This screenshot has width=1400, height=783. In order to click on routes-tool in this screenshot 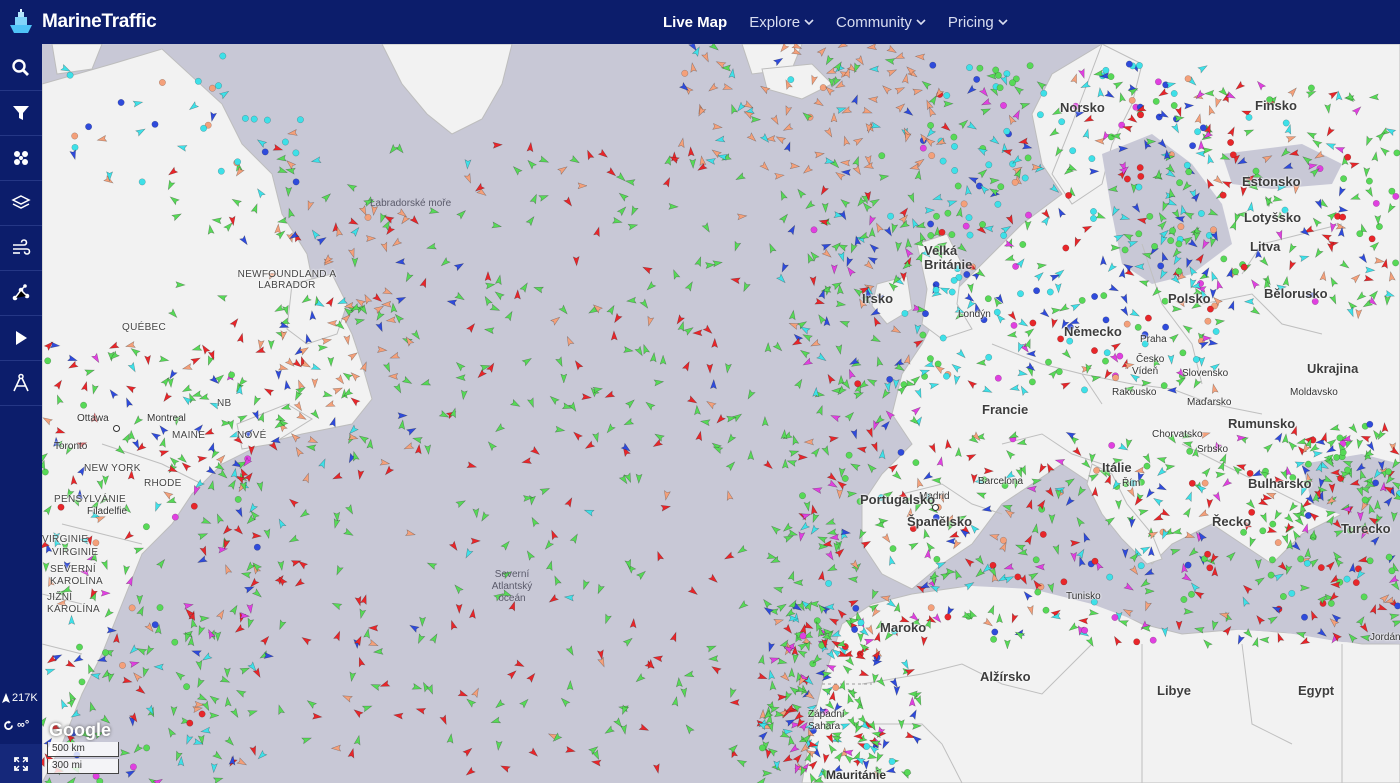, I will do `click(21, 293)`.